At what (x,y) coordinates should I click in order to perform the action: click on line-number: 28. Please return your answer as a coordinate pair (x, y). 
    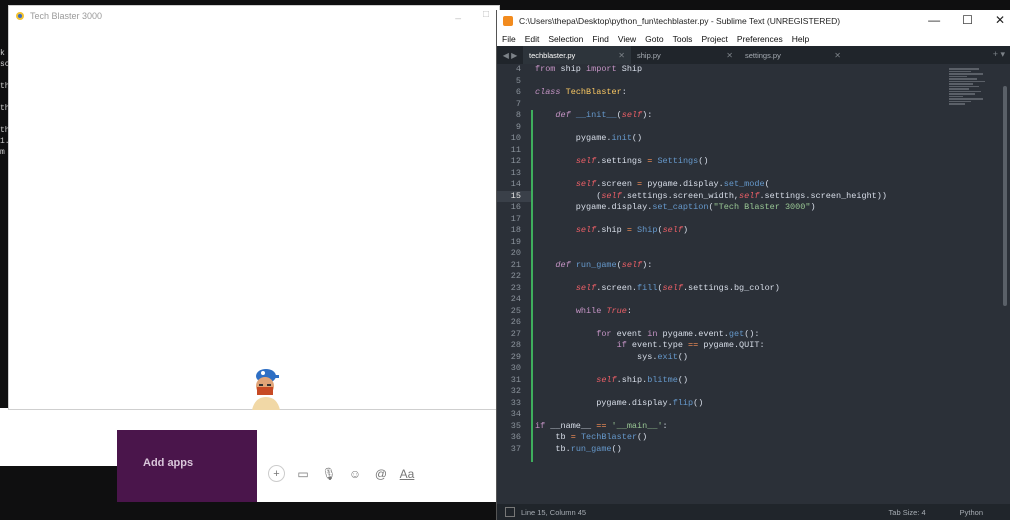
    Looking at the image, I should click on (515, 345).